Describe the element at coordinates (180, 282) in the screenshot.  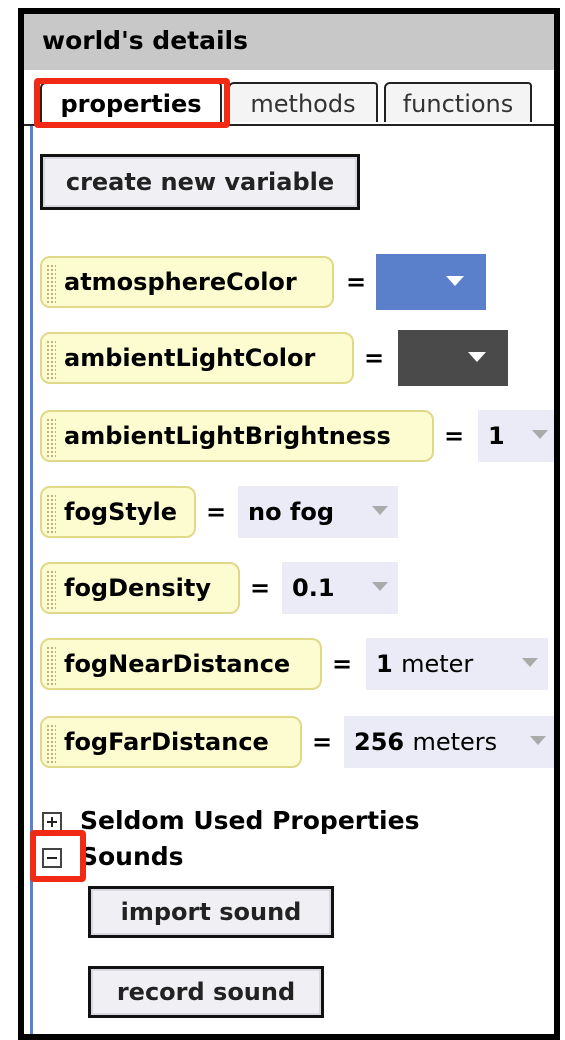
I see `property-name: atmosphereColor` at that location.